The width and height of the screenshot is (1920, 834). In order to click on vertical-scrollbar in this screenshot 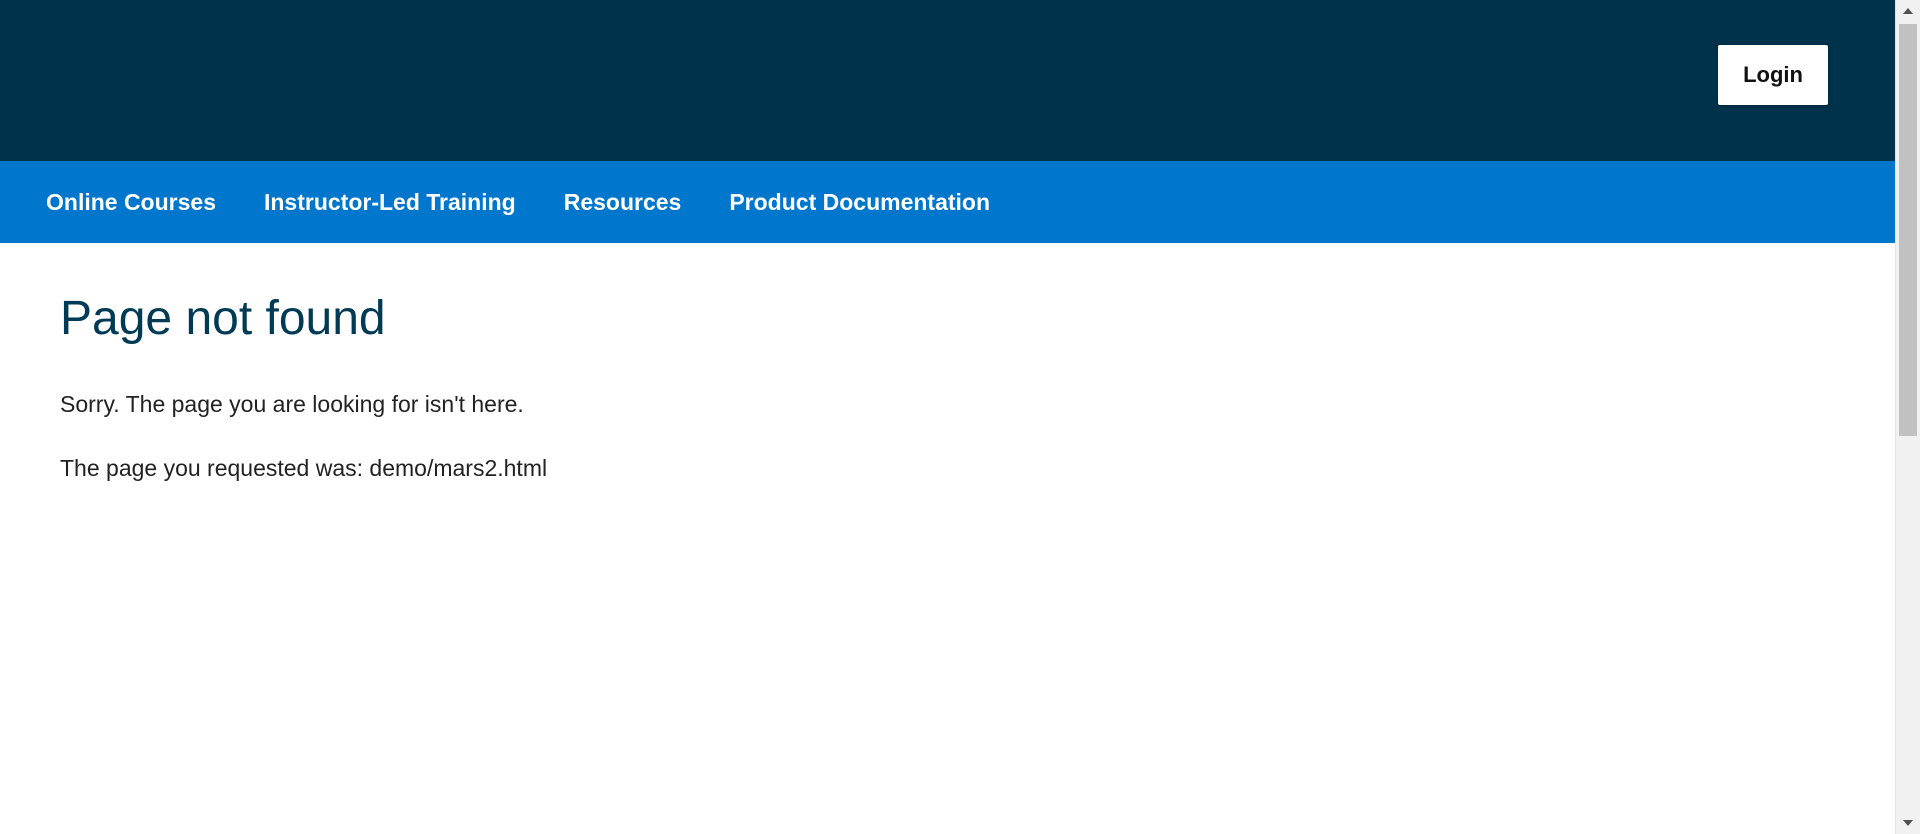, I will do `click(1907, 417)`.